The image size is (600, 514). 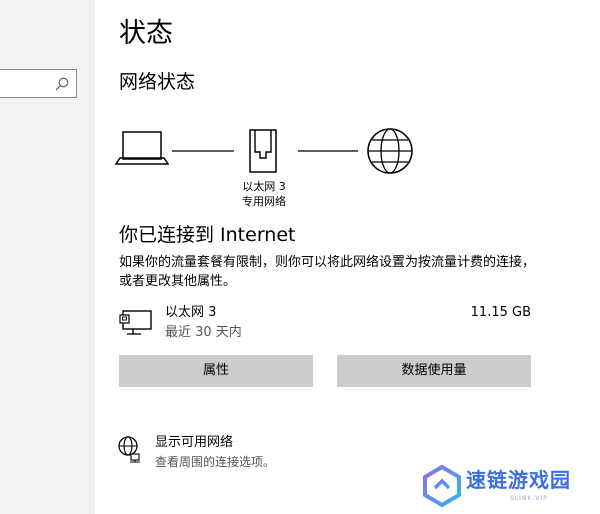 I want to click on connection-status-heading: 你已连接到 Internet, so click(x=207, y=235).